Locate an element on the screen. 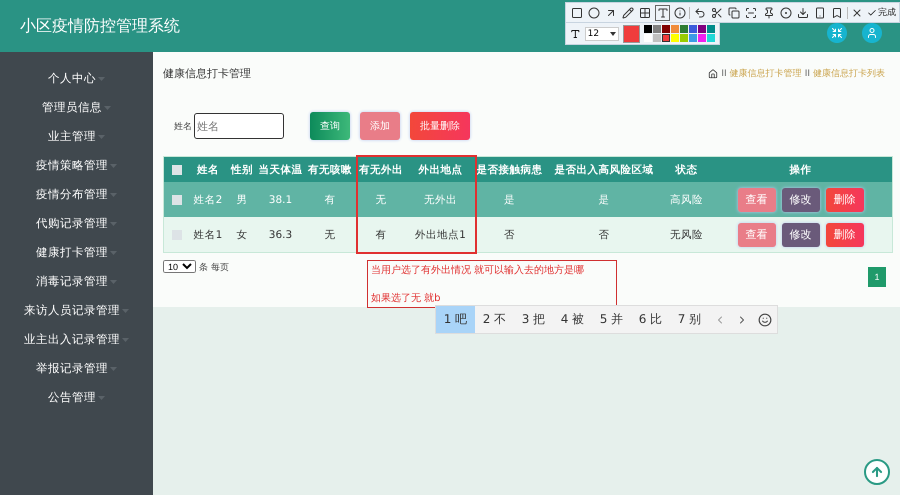 This screenshot has height=495, width=900. page-button: 1 is located at coordinates (877, 277).